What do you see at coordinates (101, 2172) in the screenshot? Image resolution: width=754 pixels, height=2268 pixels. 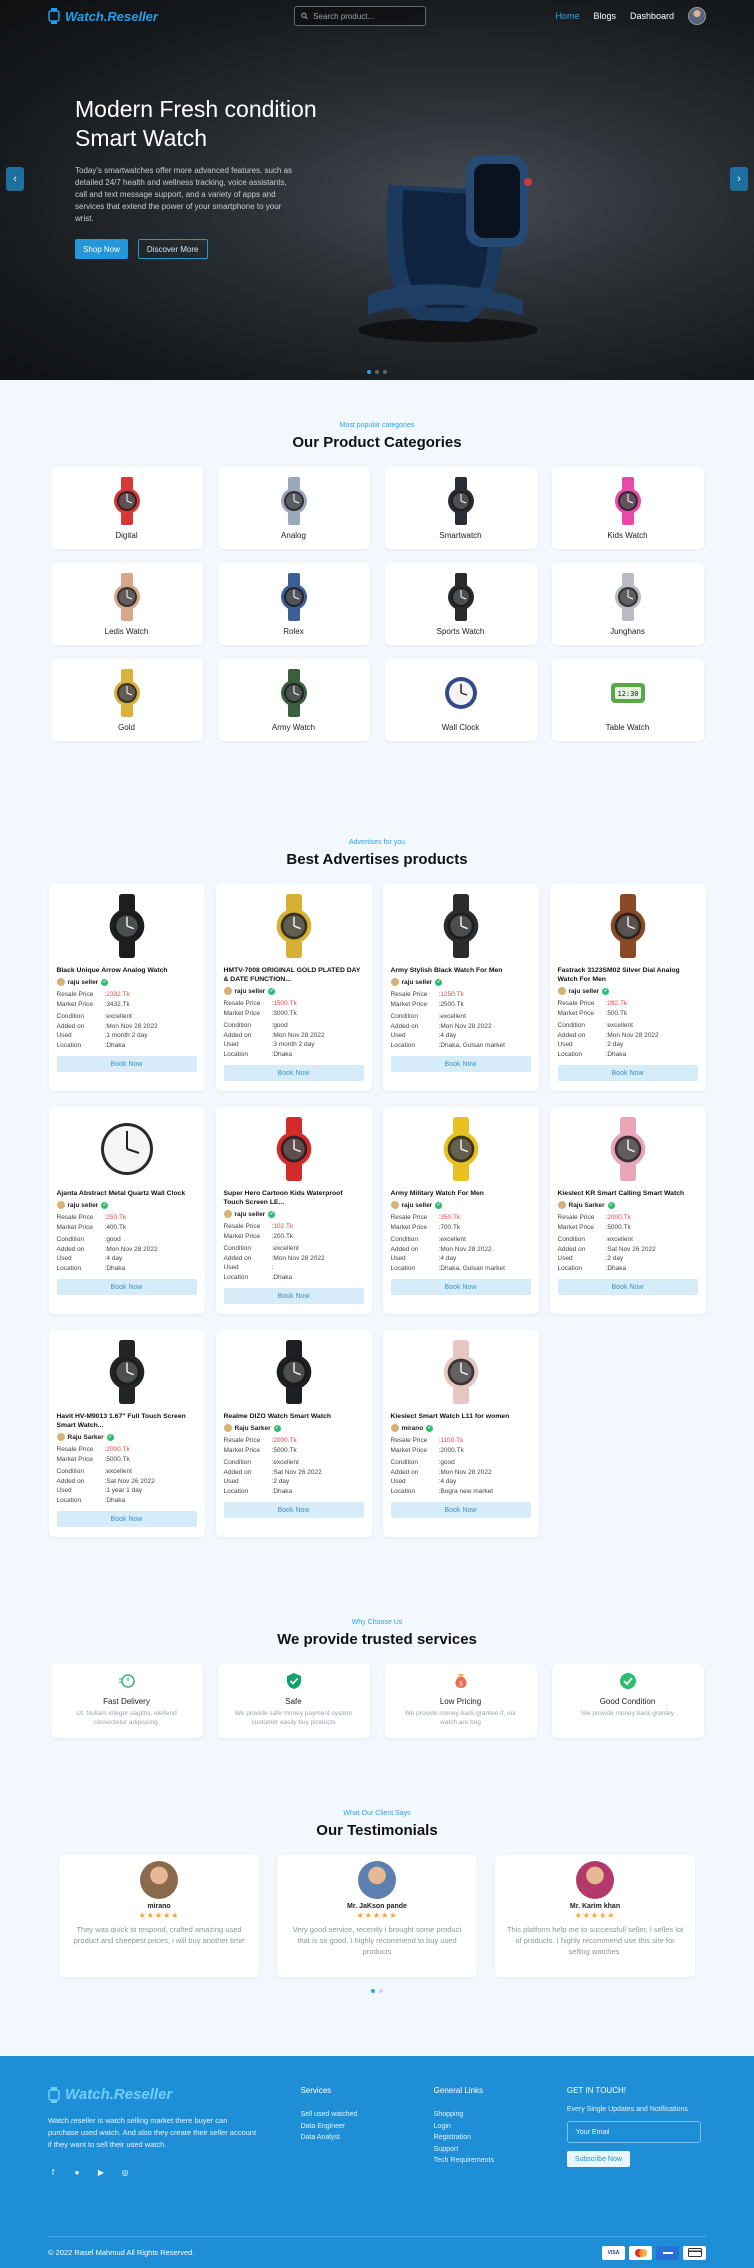 I see `youtube-icon: ▶` at bounding box center [101, 2172].